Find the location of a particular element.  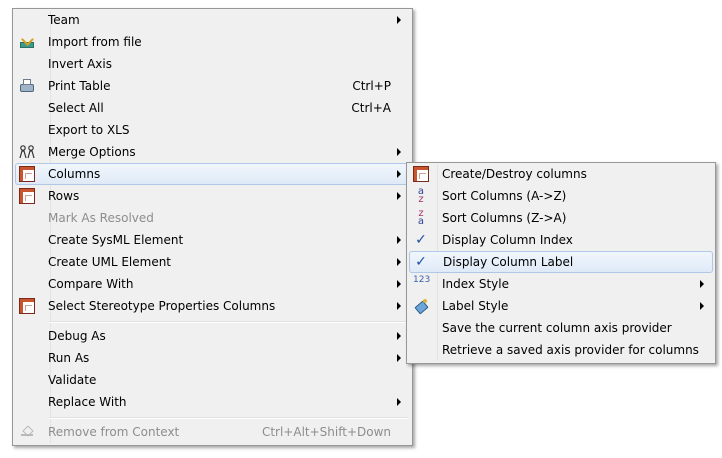

submenu-item-sort-columns-za: z a Sort Columns (Z->A) is located at coordinates (561, 218).